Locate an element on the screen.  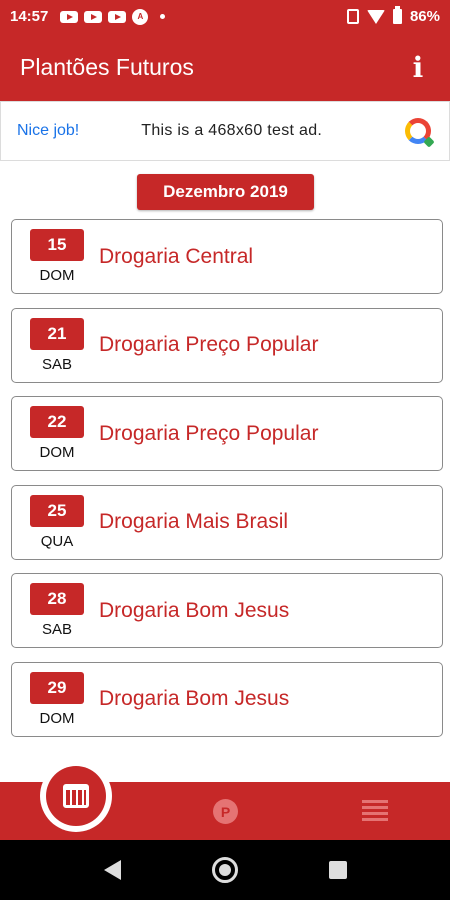
date-box: 25 QUA is located at coordinates (57, 522).